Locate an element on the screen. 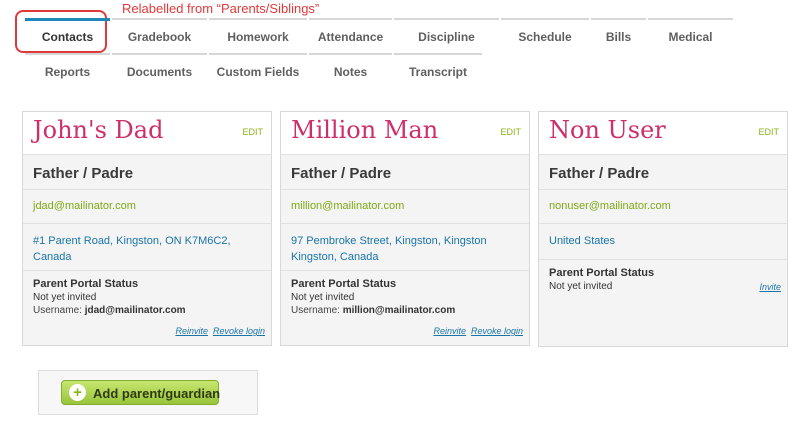 This screenshot has height=423, width=809. email-link: million@mailinator.com is located at coordinates (405, 207).